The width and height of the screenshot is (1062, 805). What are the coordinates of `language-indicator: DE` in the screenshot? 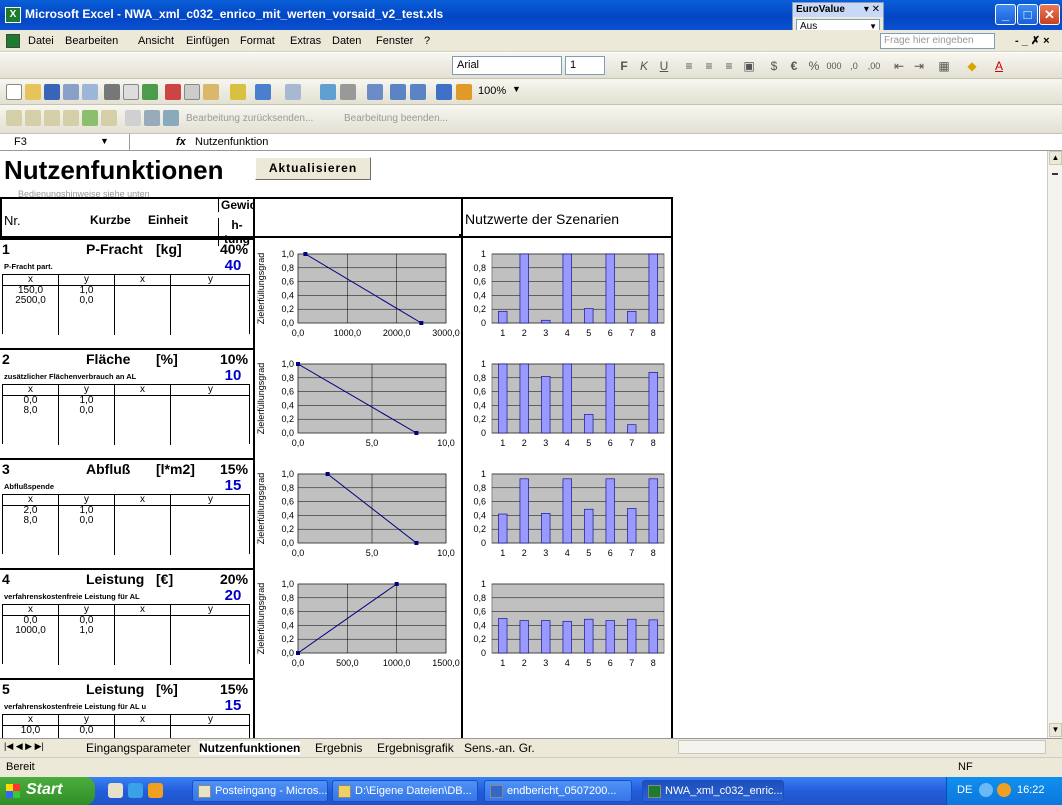 It's located at (964, 790).